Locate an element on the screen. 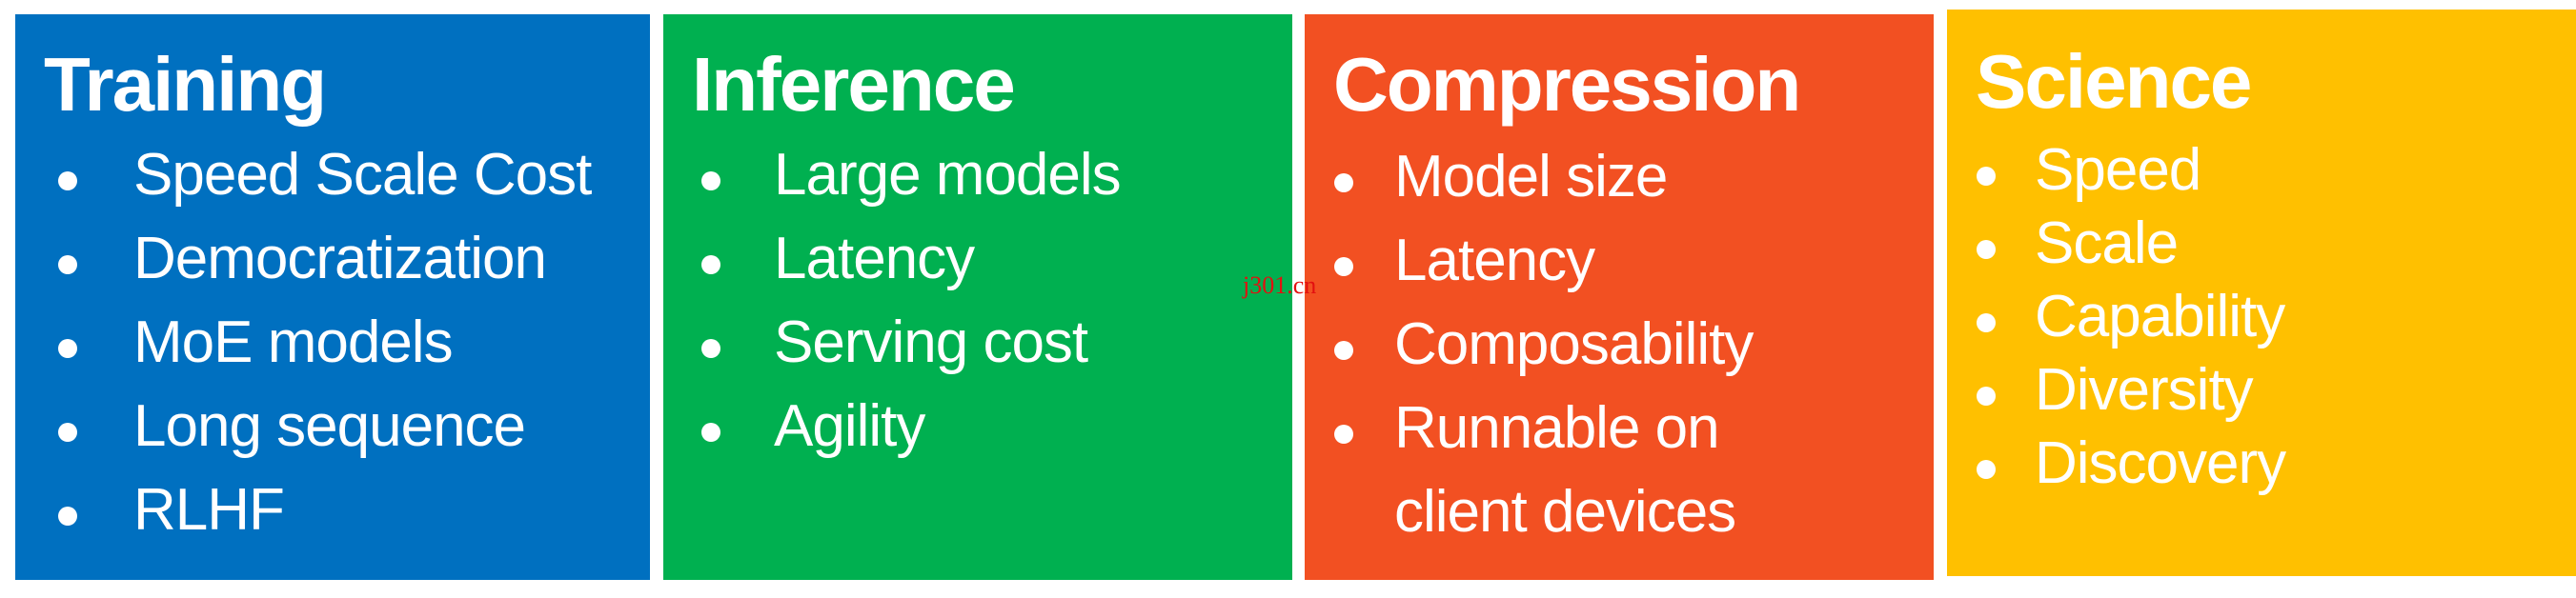 Image resolution: width=2576 pixels, height=598 pixels. panel-title: Science is located at coordinates (2114, 81).